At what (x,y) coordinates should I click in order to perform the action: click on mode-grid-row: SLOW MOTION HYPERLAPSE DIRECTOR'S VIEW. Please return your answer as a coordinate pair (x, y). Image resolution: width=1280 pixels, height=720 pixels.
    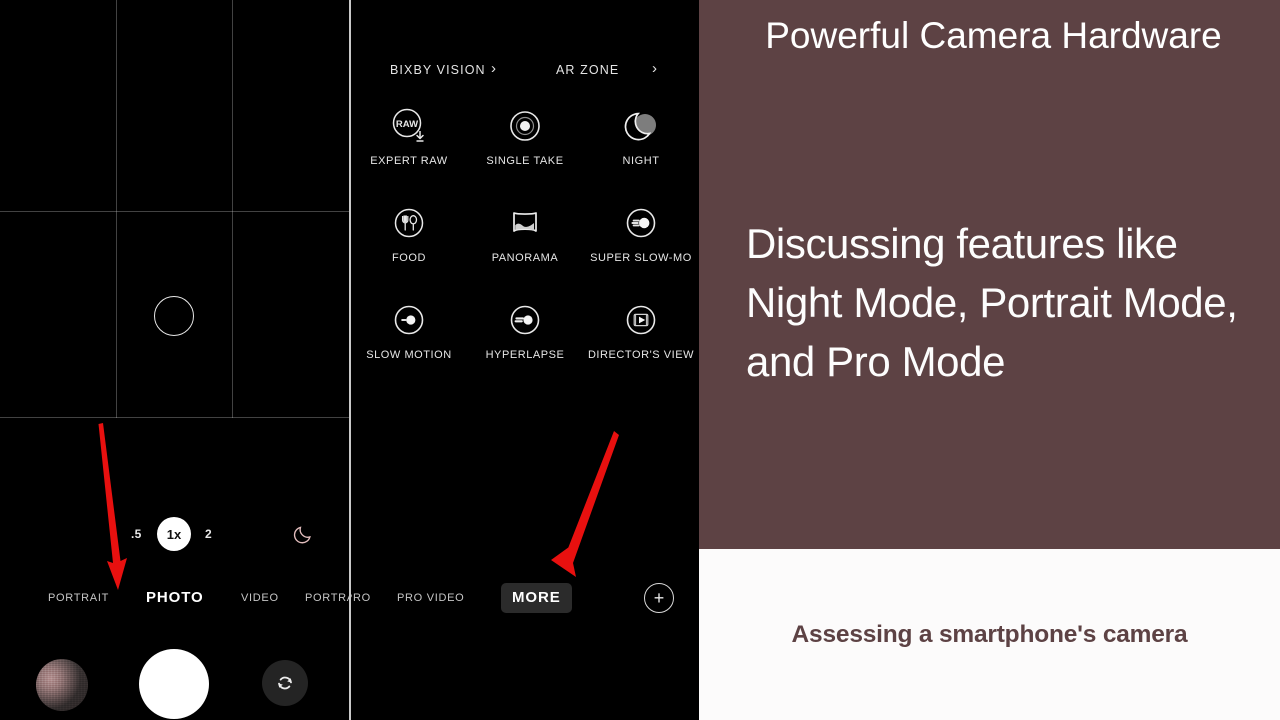
    Looking at the image, I should click on (525, 345).